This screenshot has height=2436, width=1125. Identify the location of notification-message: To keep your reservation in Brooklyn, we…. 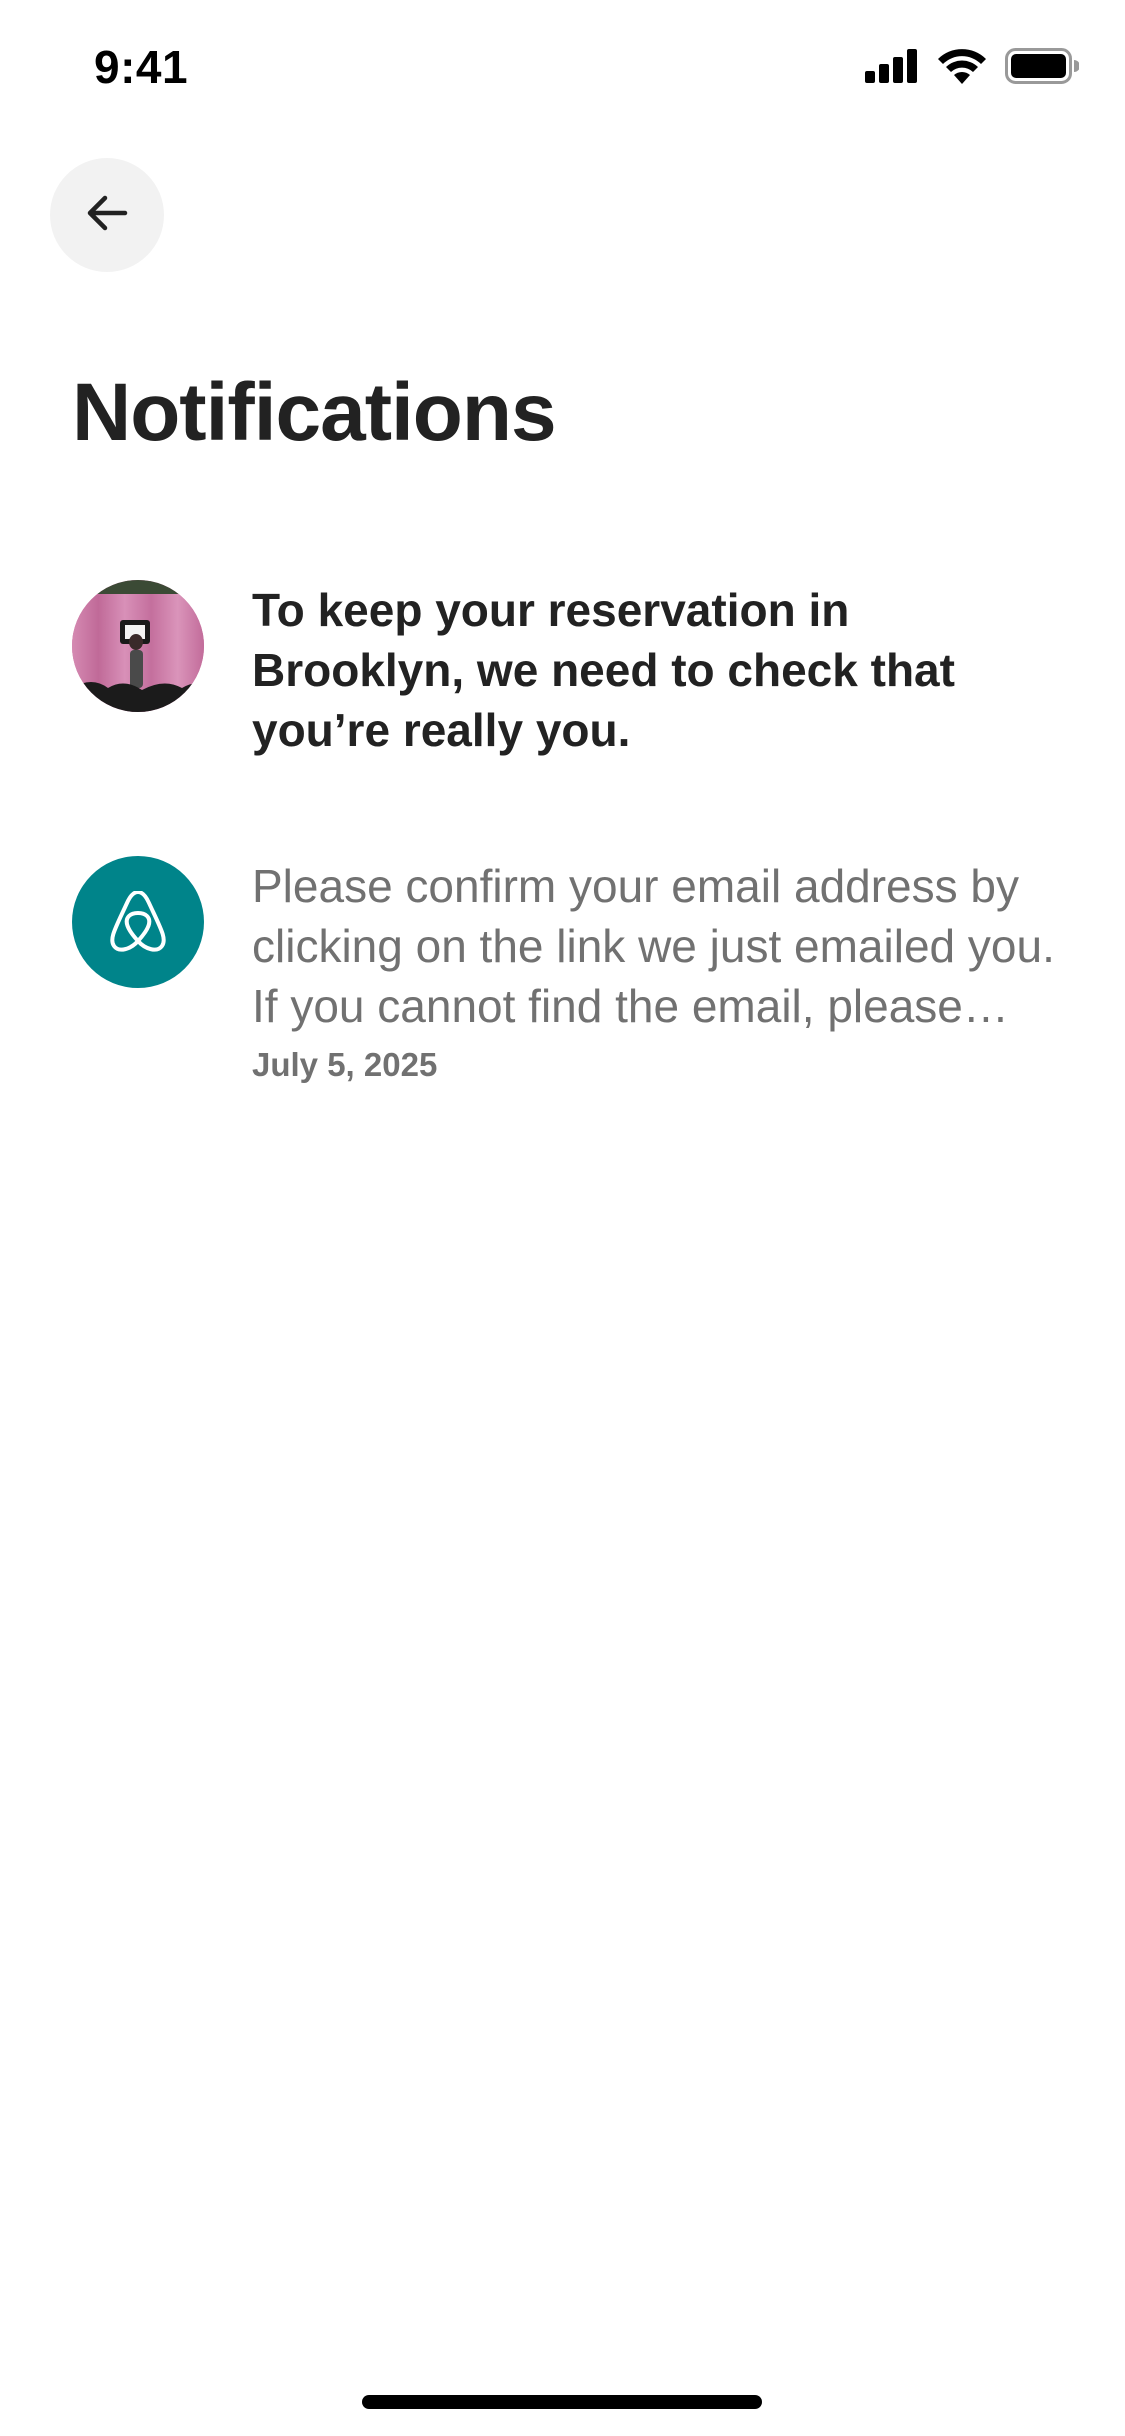
(603, 670).